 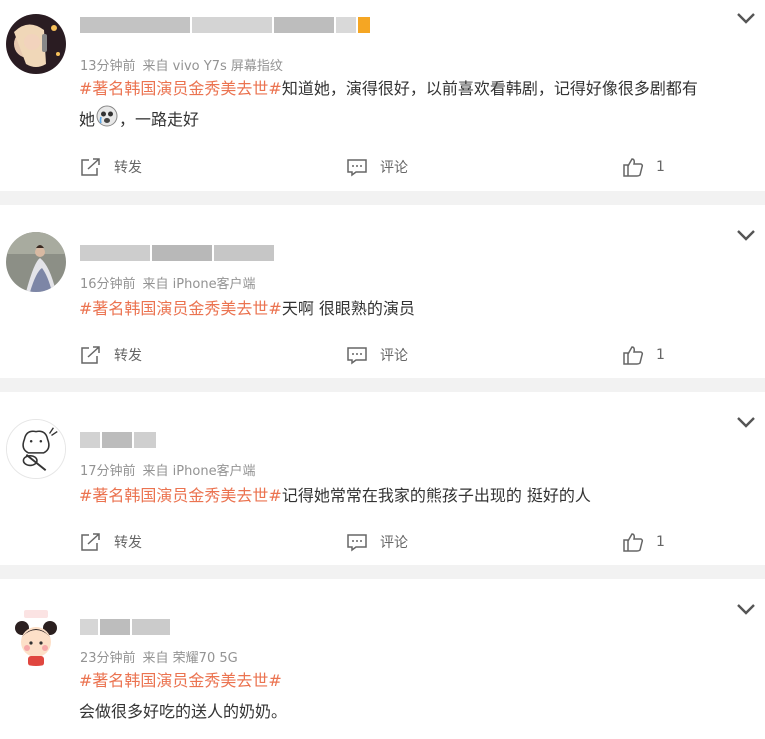 What do you see at coordinates (108, 284) in the screenshot?
I see `comment-time: 16分钟前` at bounding box center [108, 284].